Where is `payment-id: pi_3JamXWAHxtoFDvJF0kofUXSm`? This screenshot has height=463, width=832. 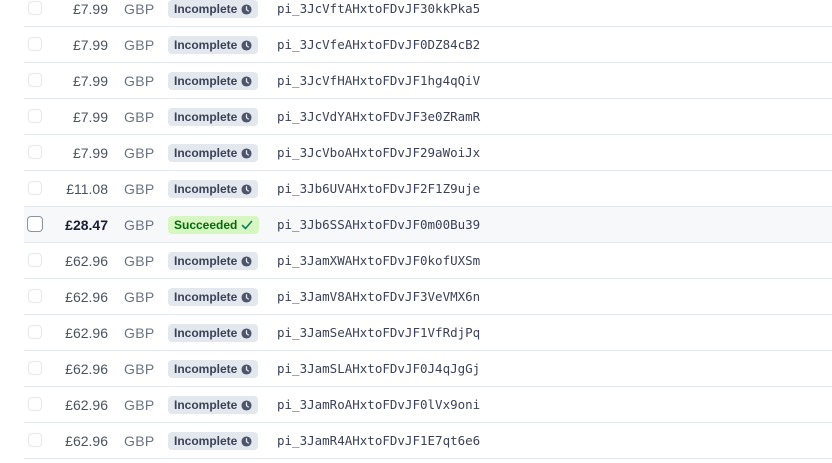 payment-id: pi_3JamXWAHxtoFDvJF0kofUXSm is located at coordinates (378, 261).